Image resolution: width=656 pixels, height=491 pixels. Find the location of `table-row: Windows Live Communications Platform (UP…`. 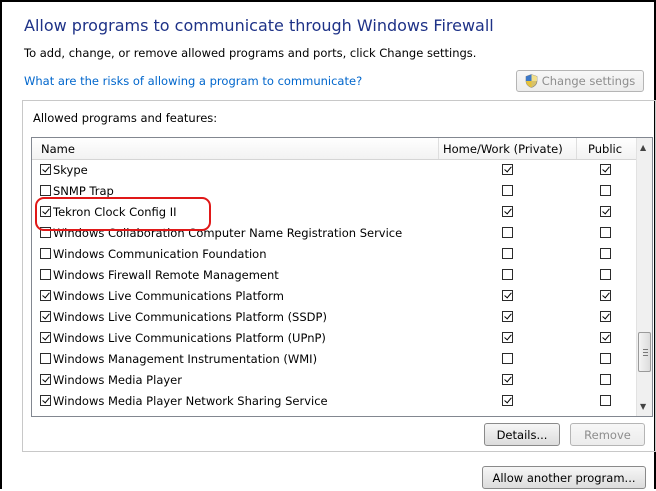

table-row: Windows Live Communications Platform (UP… is located at coordinates (334, 338).